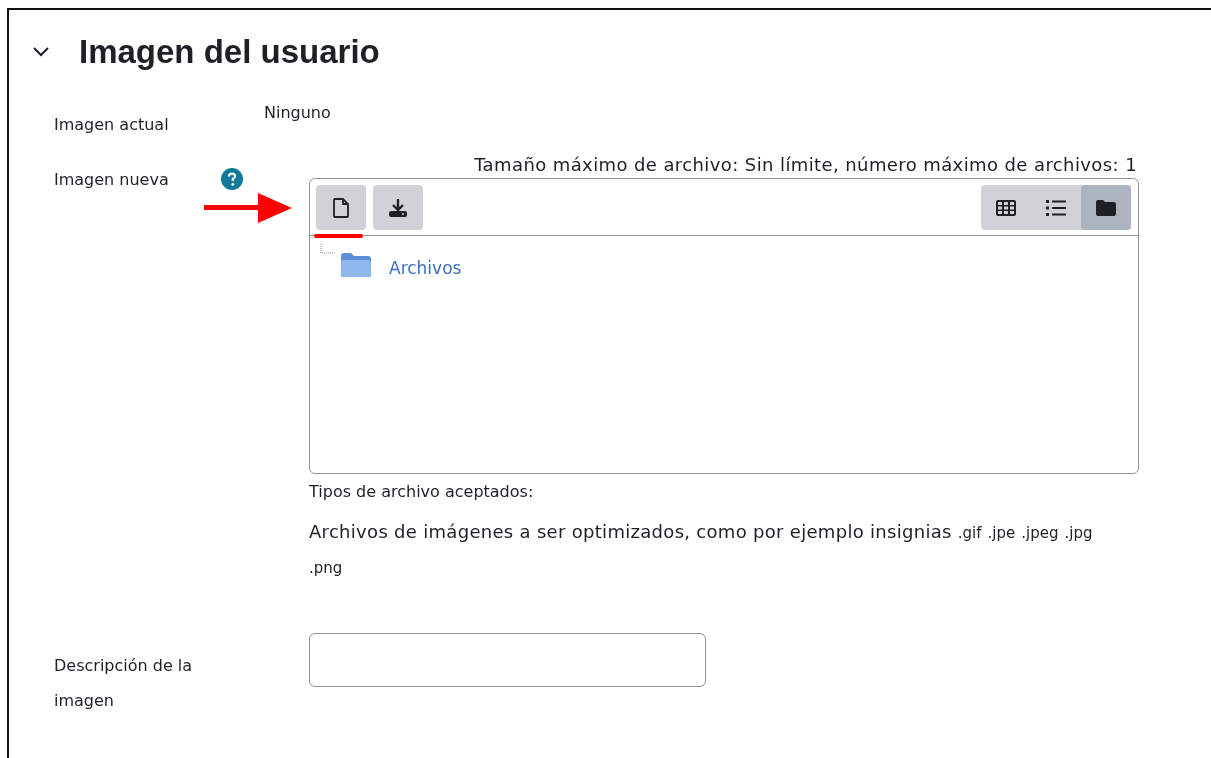 The height and width of the screenshot is (758, 1211). Describe the element at coordinates (328, 249) in the screenshot. I see `tree-connector` at that location.